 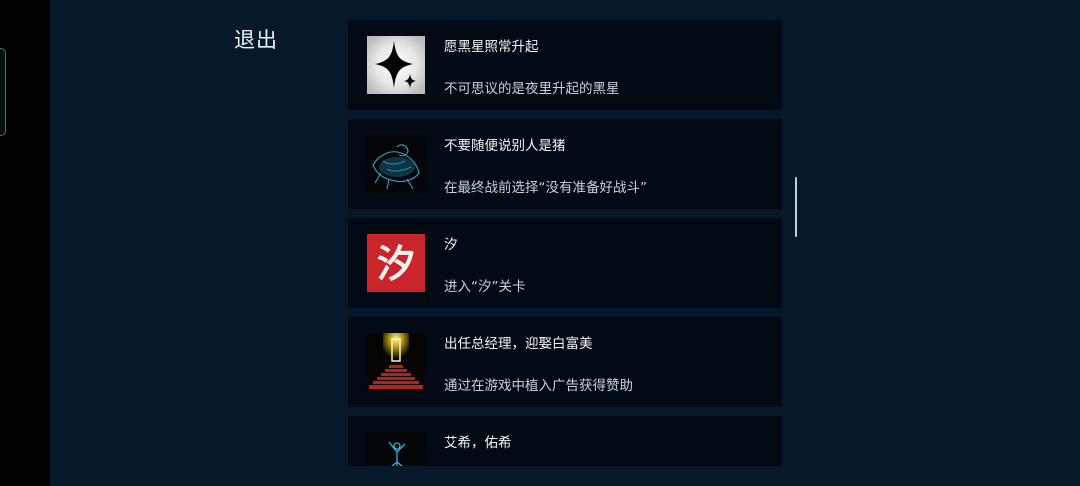 I want to click on achievement-title: 艾希，佑希, so click(x=478, y=443).